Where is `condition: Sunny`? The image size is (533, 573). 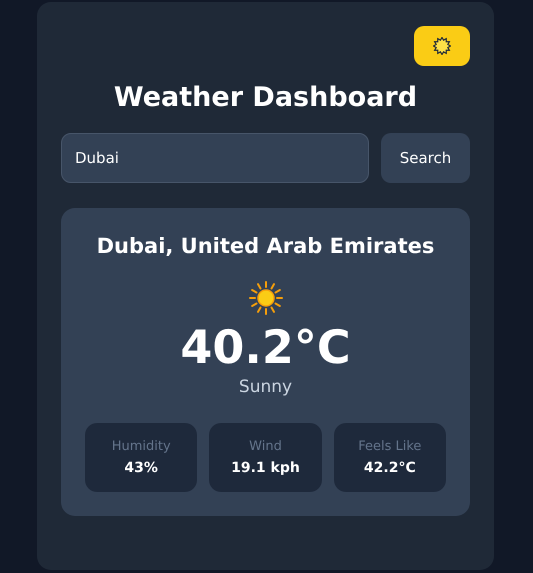
condition: Sunny is located at coordinates (265, 387).